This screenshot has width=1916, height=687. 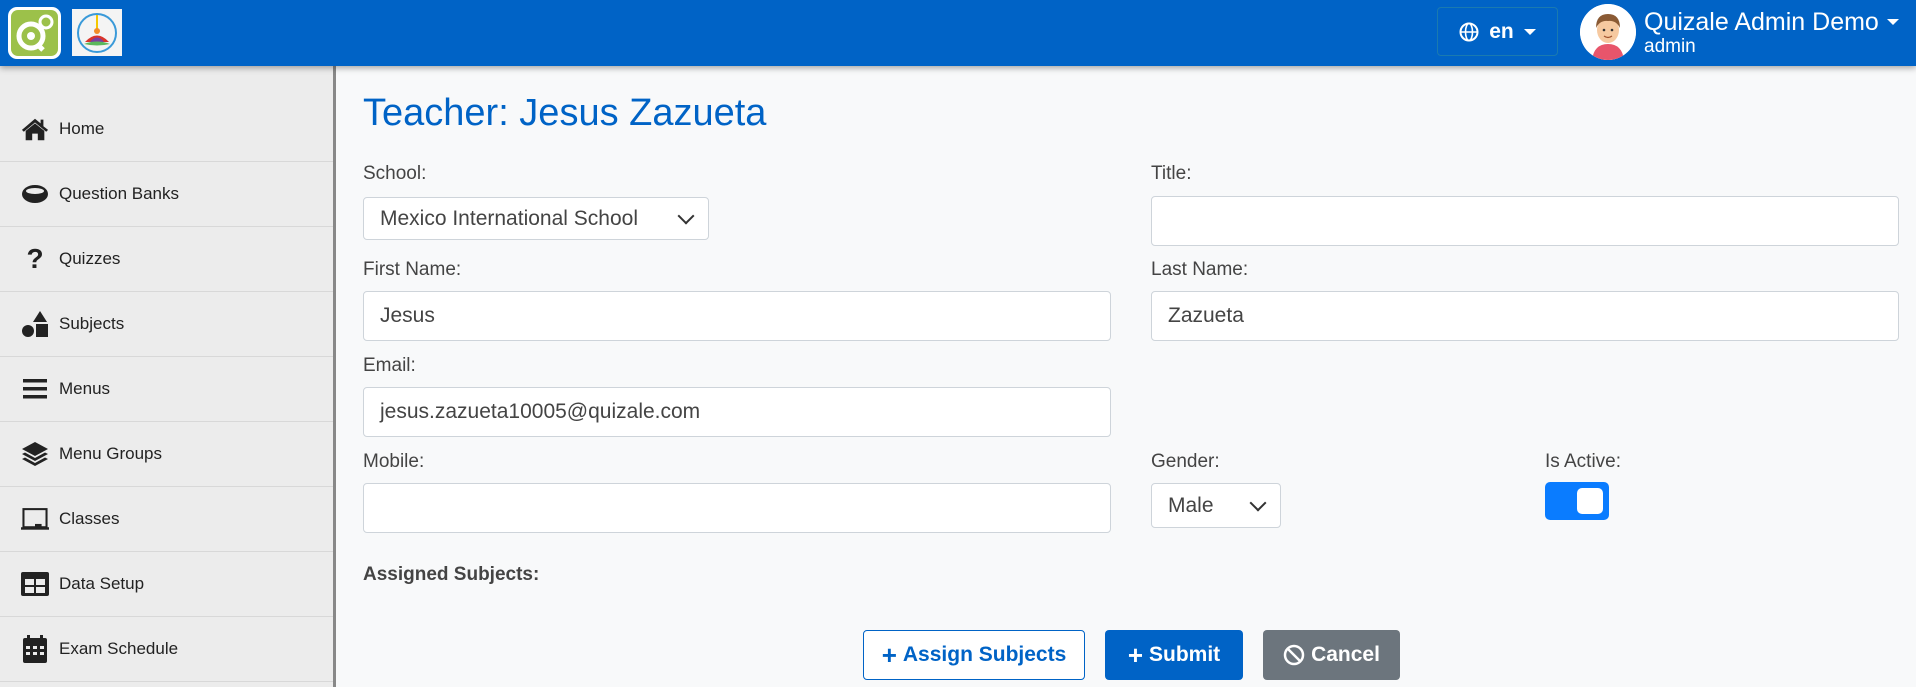 What do you see at coordinates (1469, 31) in the screenshot?
I see `globe-icon` at bounding box center [1469, 31].